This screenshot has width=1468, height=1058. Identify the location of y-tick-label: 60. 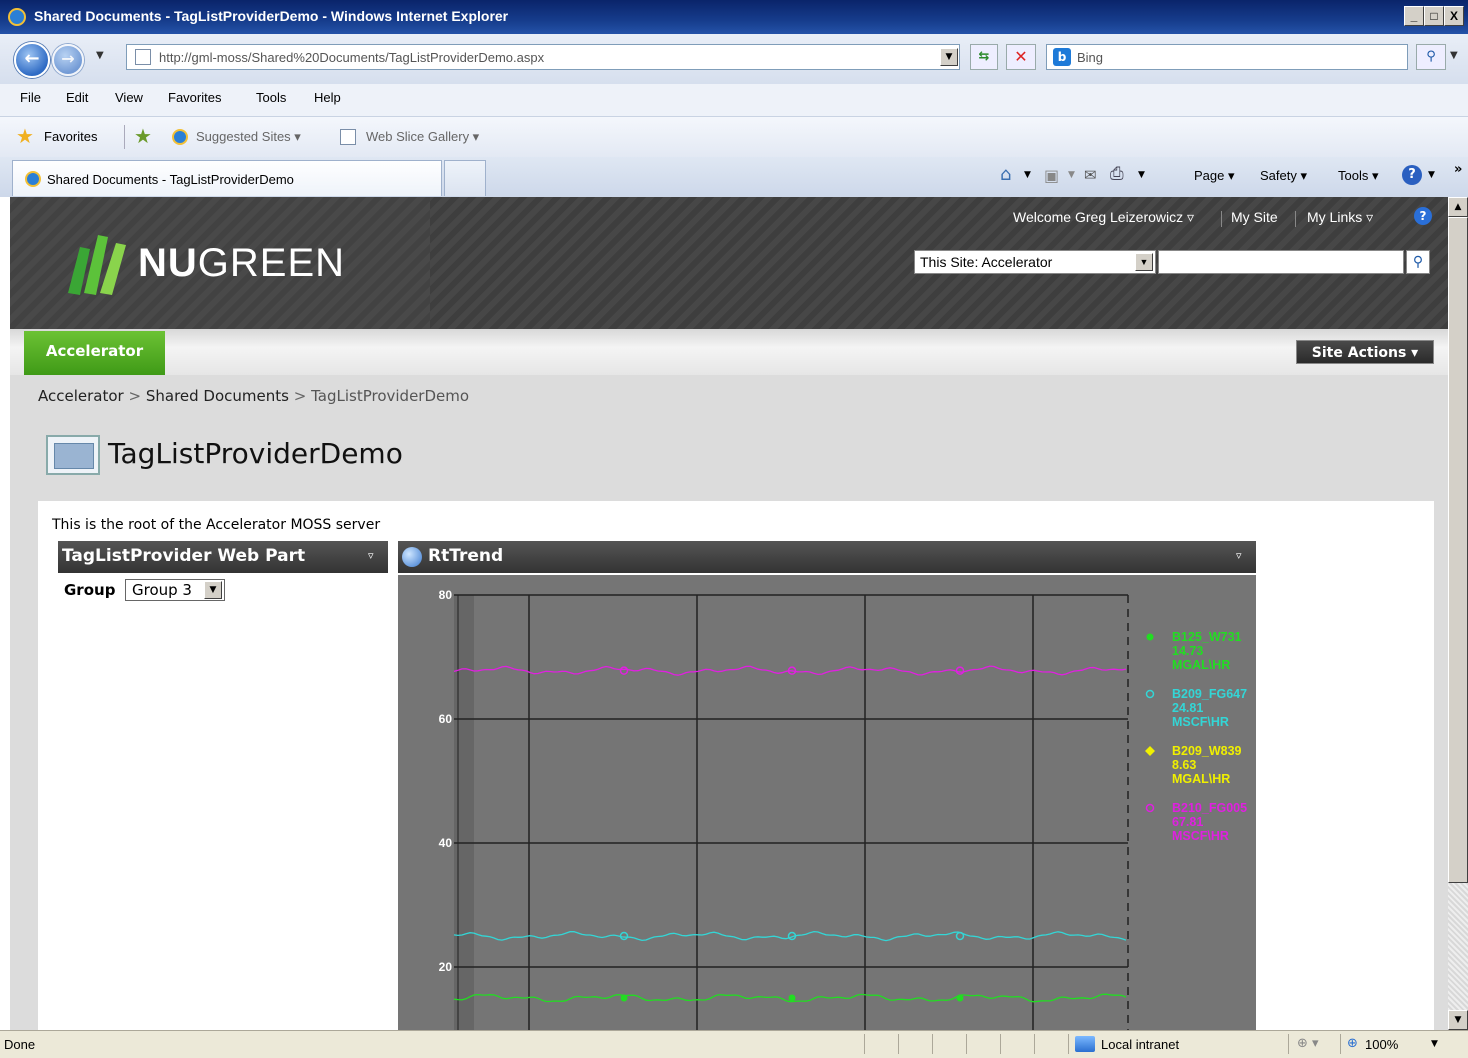
(446, 719).